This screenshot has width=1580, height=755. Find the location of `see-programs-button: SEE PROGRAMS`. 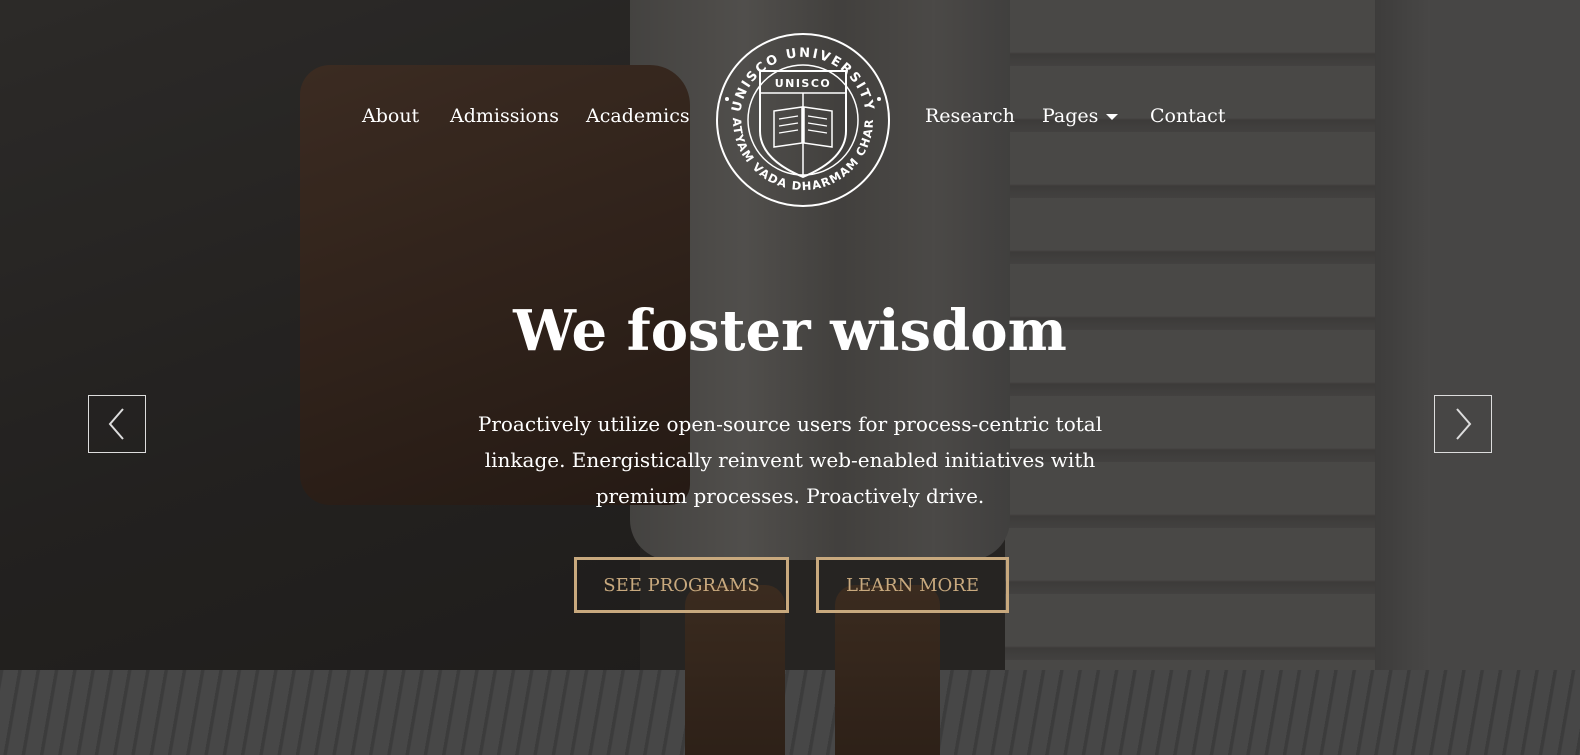

see-programs-button: SEE PROGRAMS is located at coordinates (681, 585).